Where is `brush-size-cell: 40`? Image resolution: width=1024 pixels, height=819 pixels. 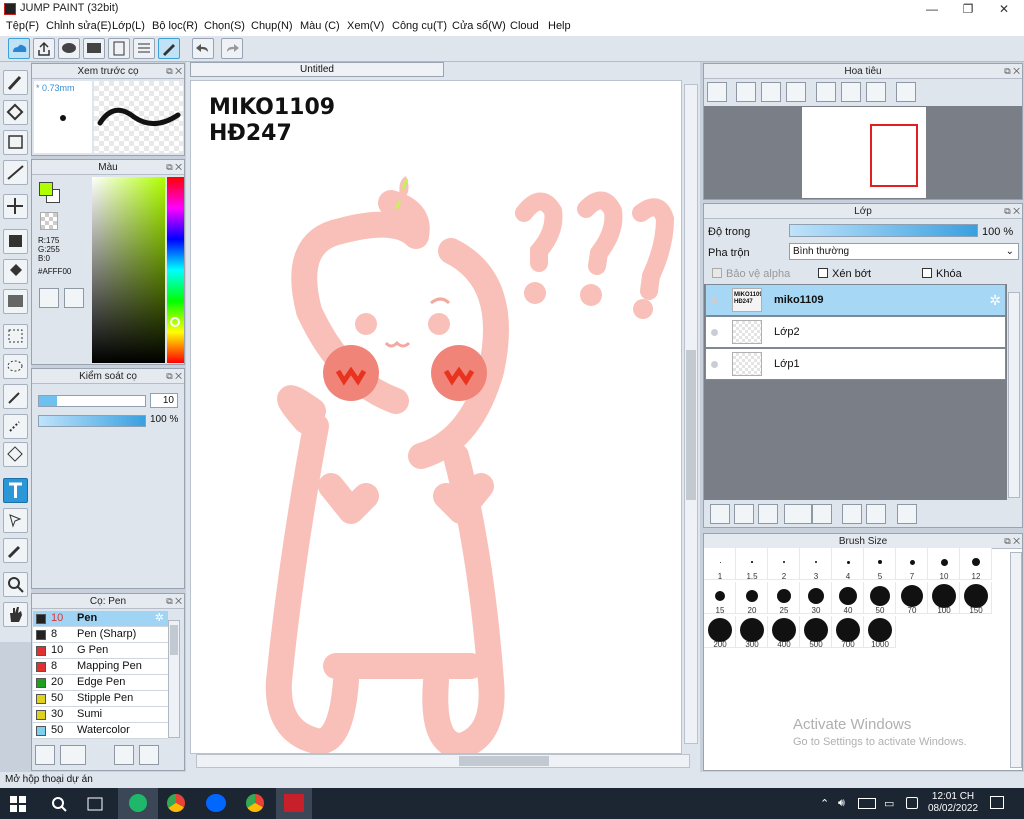 brush-size-cell: 40 is located at coordinates (848, 598).